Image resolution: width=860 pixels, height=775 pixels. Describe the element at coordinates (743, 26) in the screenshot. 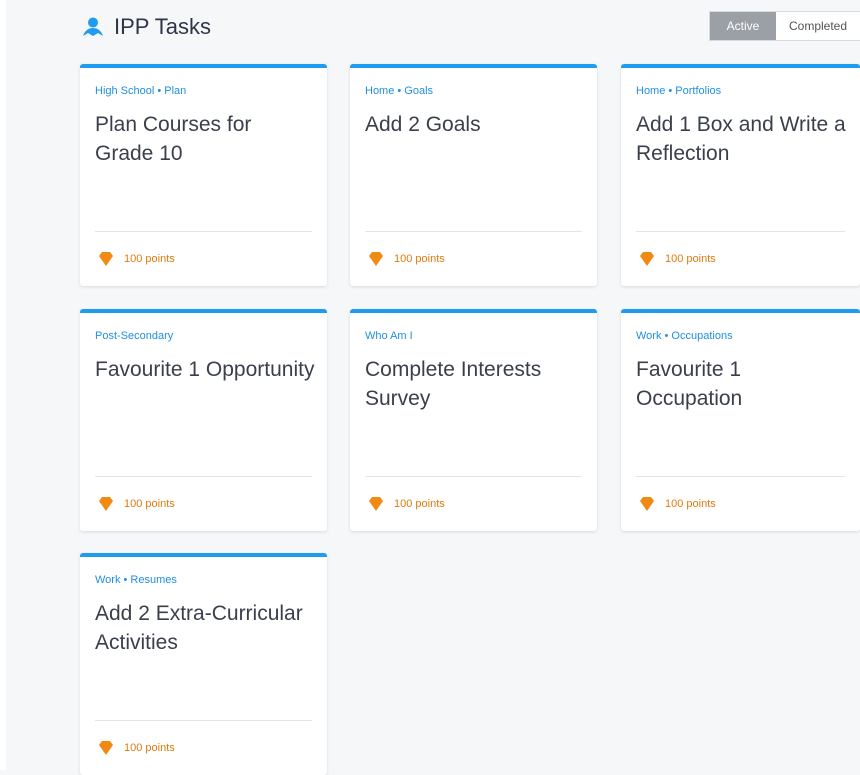

I see `filter-active-button: Active` at that location.